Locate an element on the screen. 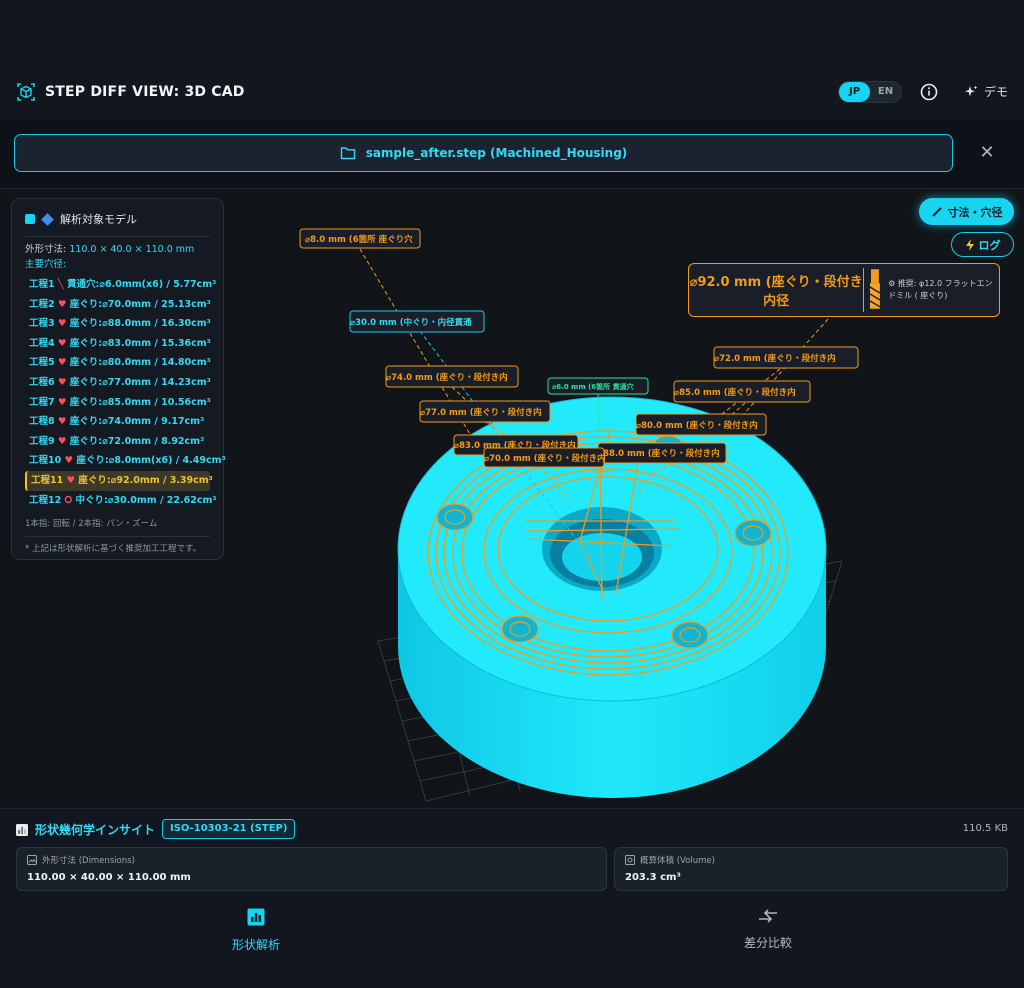  dim-label-text: ⌀85.0 mm (座ぐり・段付き内 is located at coordinates (735, 392).